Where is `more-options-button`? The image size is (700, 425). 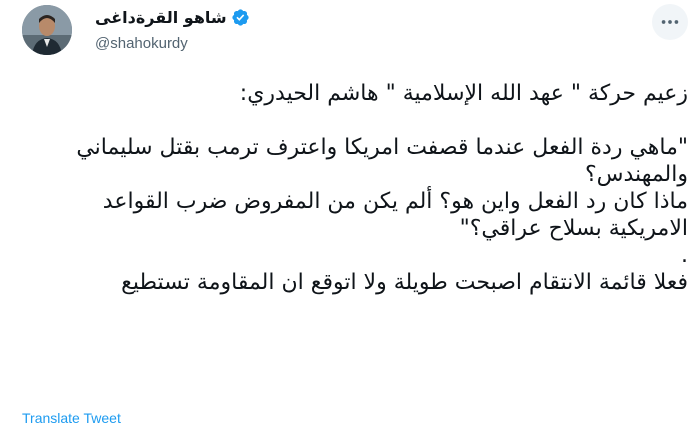
more-options-button is located at coordinates (670, 22).